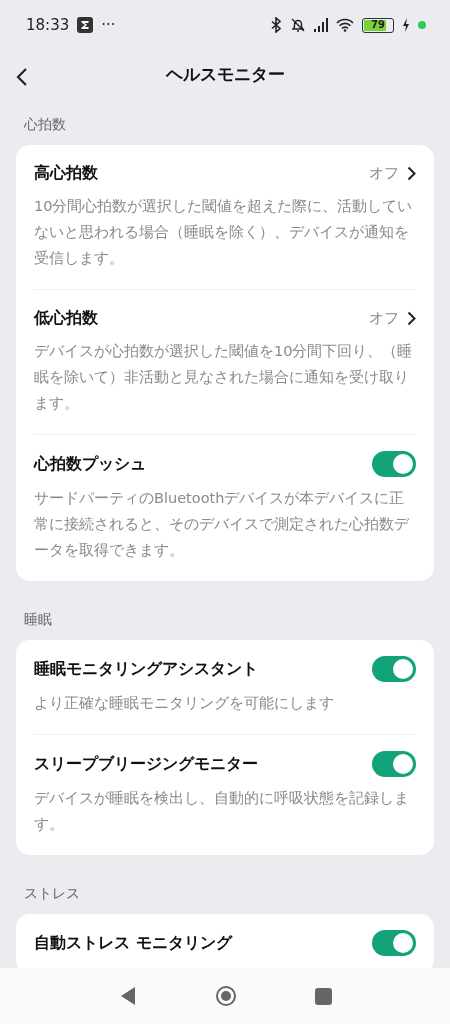 This screenshot has width=450, height=1024. What do you see at coordinates (66, 318) in the screenshot?
I see `setting-title: 低心拍数` at bounding box center [66, 318].